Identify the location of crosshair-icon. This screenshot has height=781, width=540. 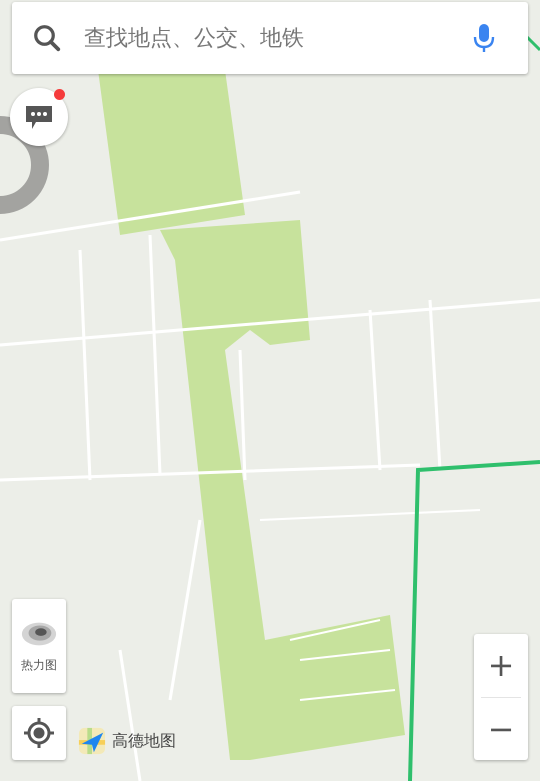
(39, 733).